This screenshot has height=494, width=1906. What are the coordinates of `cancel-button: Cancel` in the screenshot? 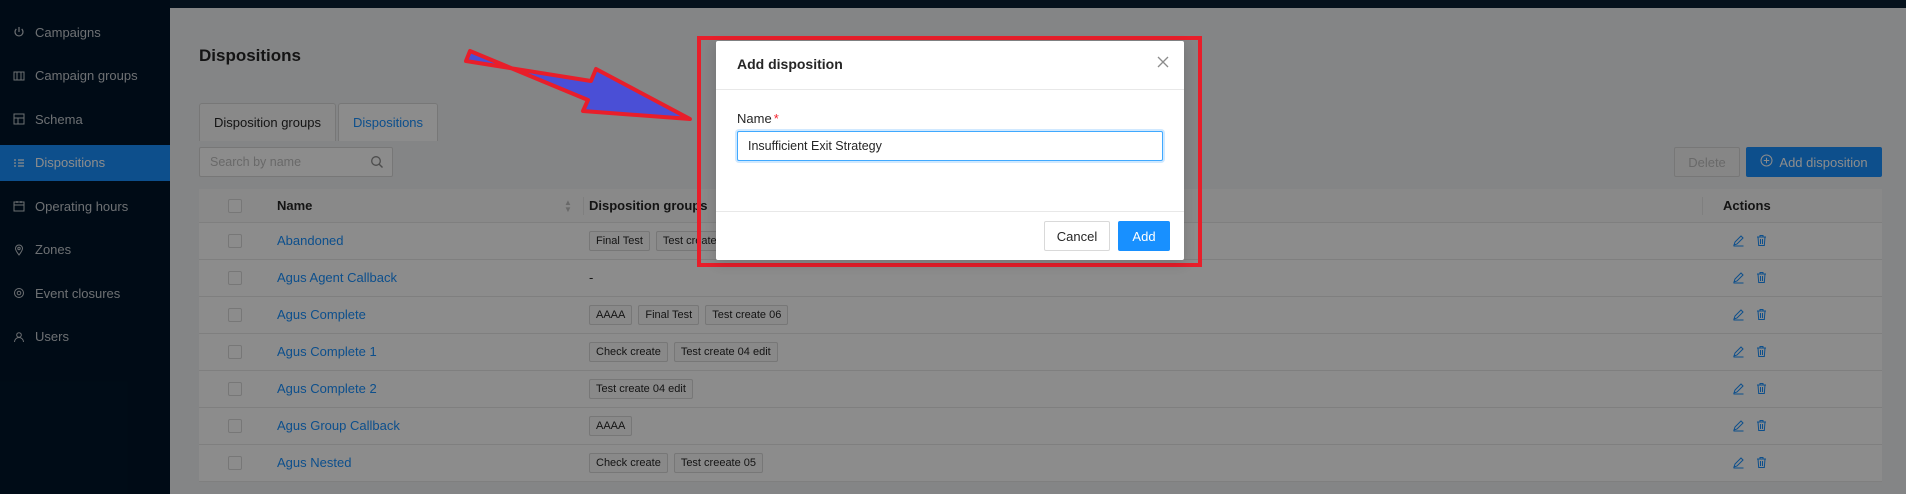 It's located at (1077, 236).